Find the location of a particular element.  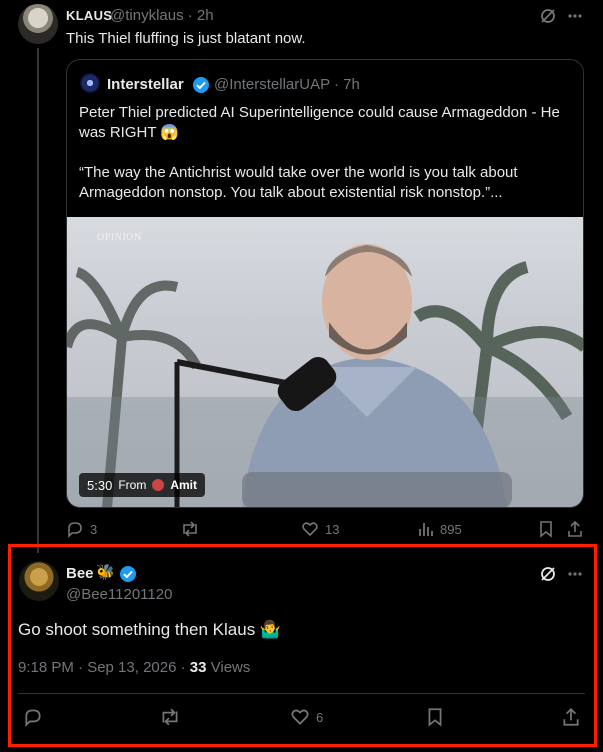

views-count: 33 is located at coordinates (198, 667).